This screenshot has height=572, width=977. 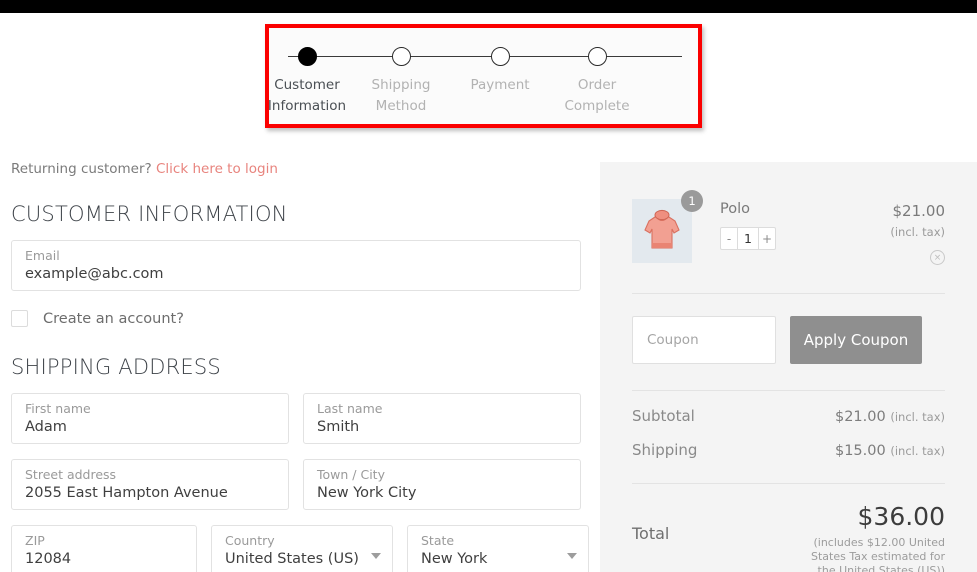 What do you see at coordinates (729, 238) in the screenshot?
I see `quantity-decrease-button: -` at bounding box center [729, 238].